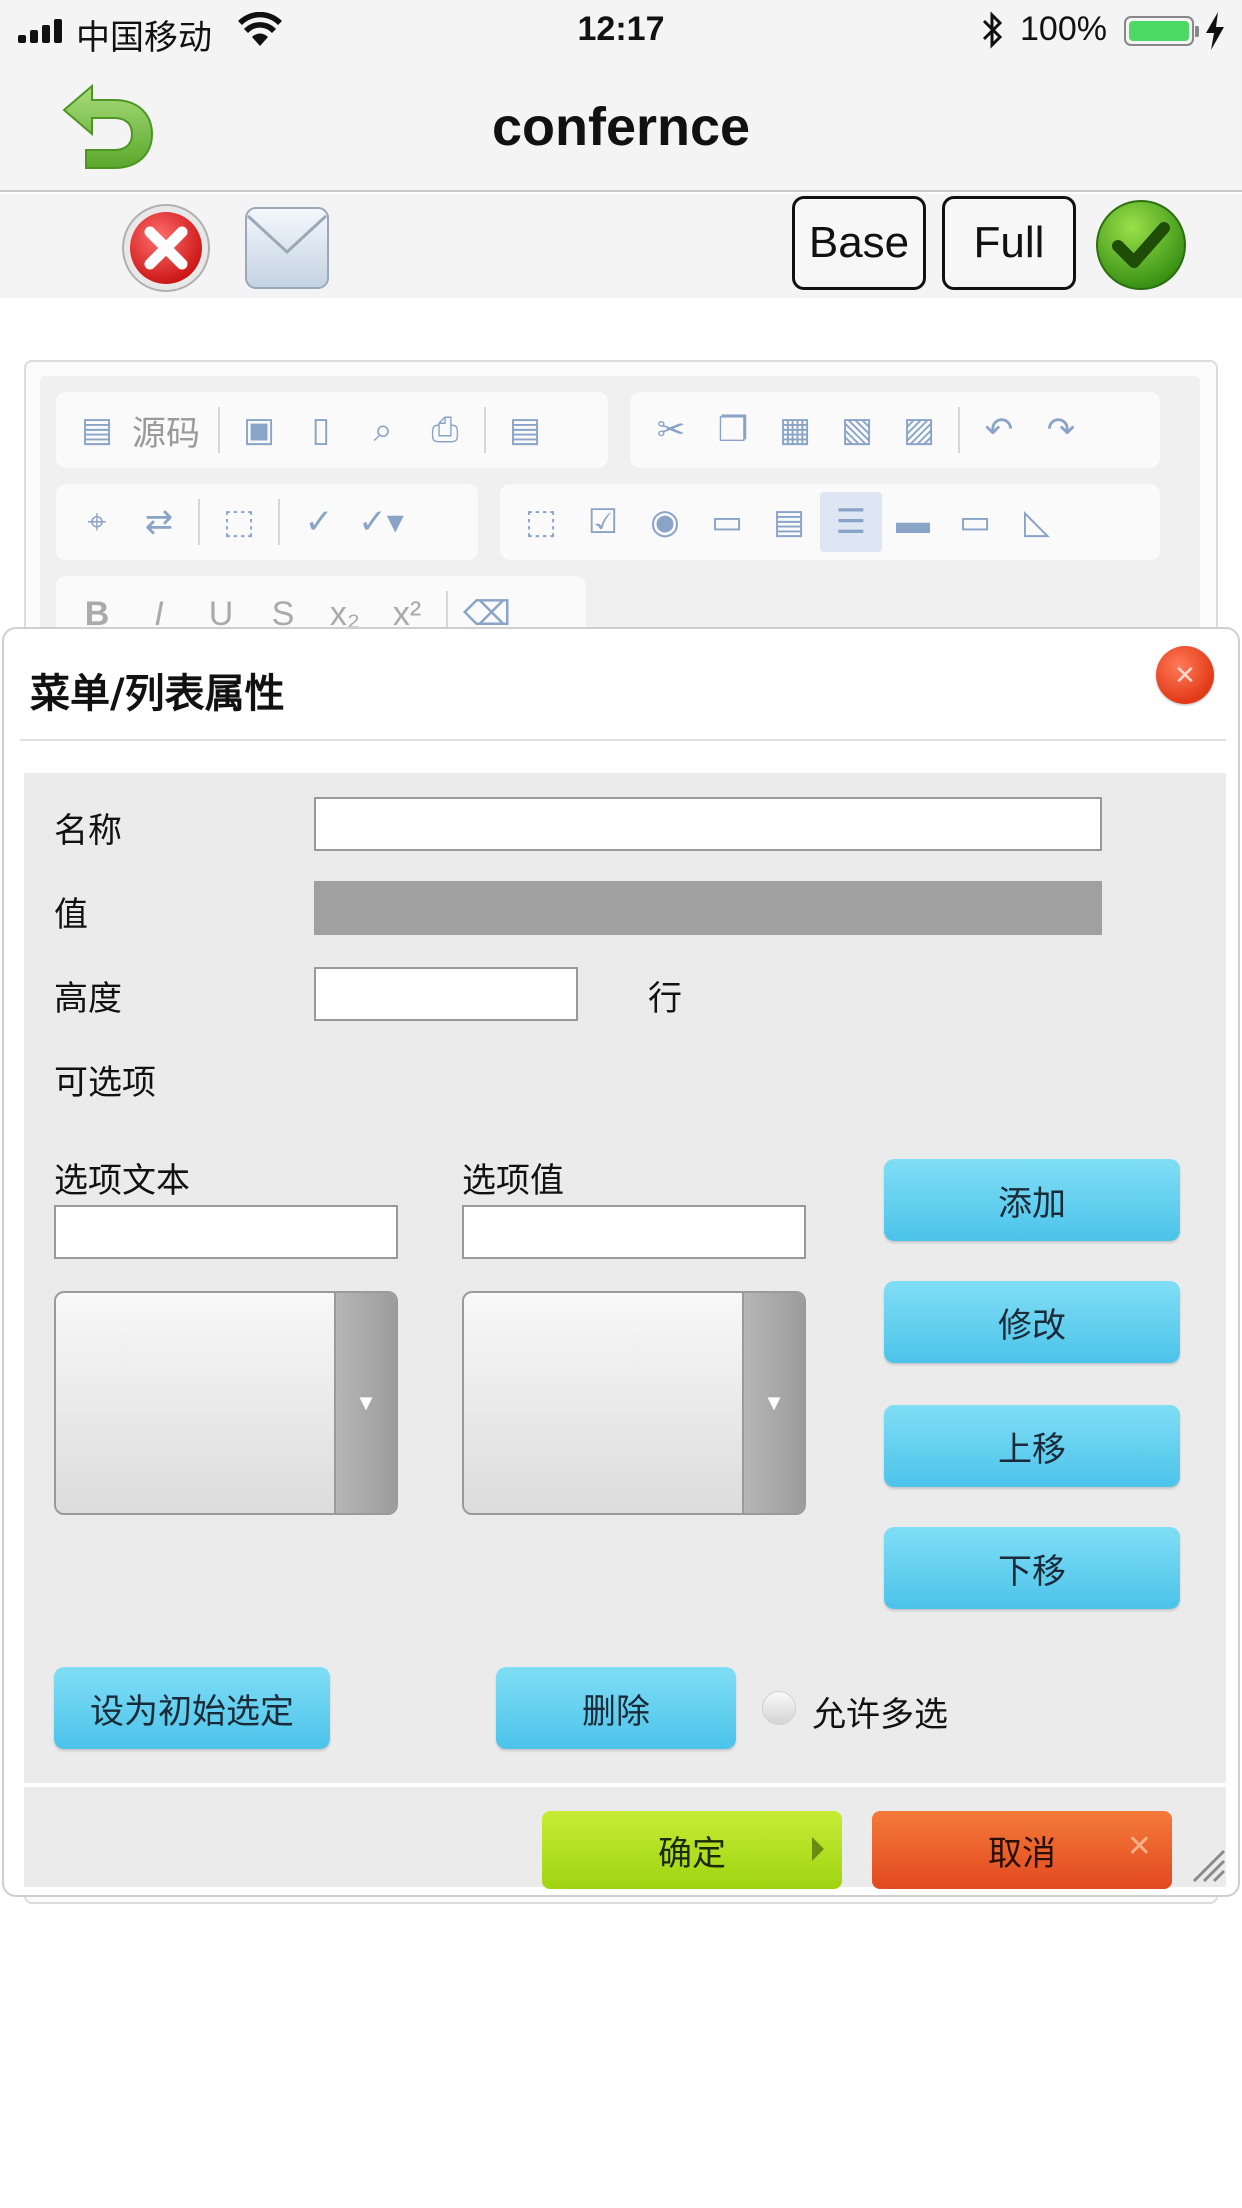 The width and height of the screenshot is (1242, 2208). What do you see at coordinates (671, 430) in the screenshot?
I see `cut-icon: ✂` at bounding box center [671, 430].